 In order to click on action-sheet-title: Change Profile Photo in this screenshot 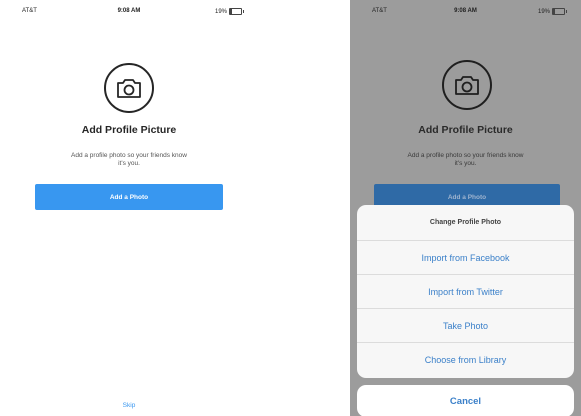, I will do `click(465, 222)`.